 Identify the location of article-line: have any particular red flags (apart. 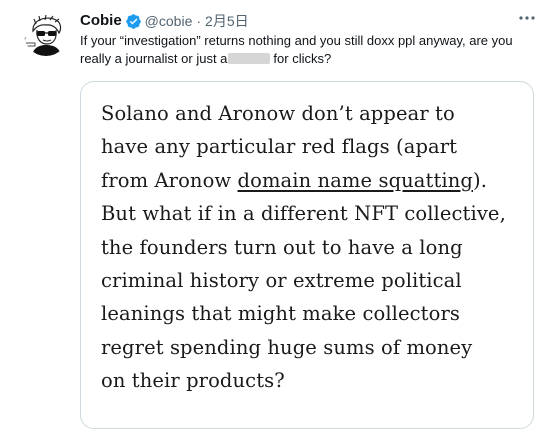
(279, 147).